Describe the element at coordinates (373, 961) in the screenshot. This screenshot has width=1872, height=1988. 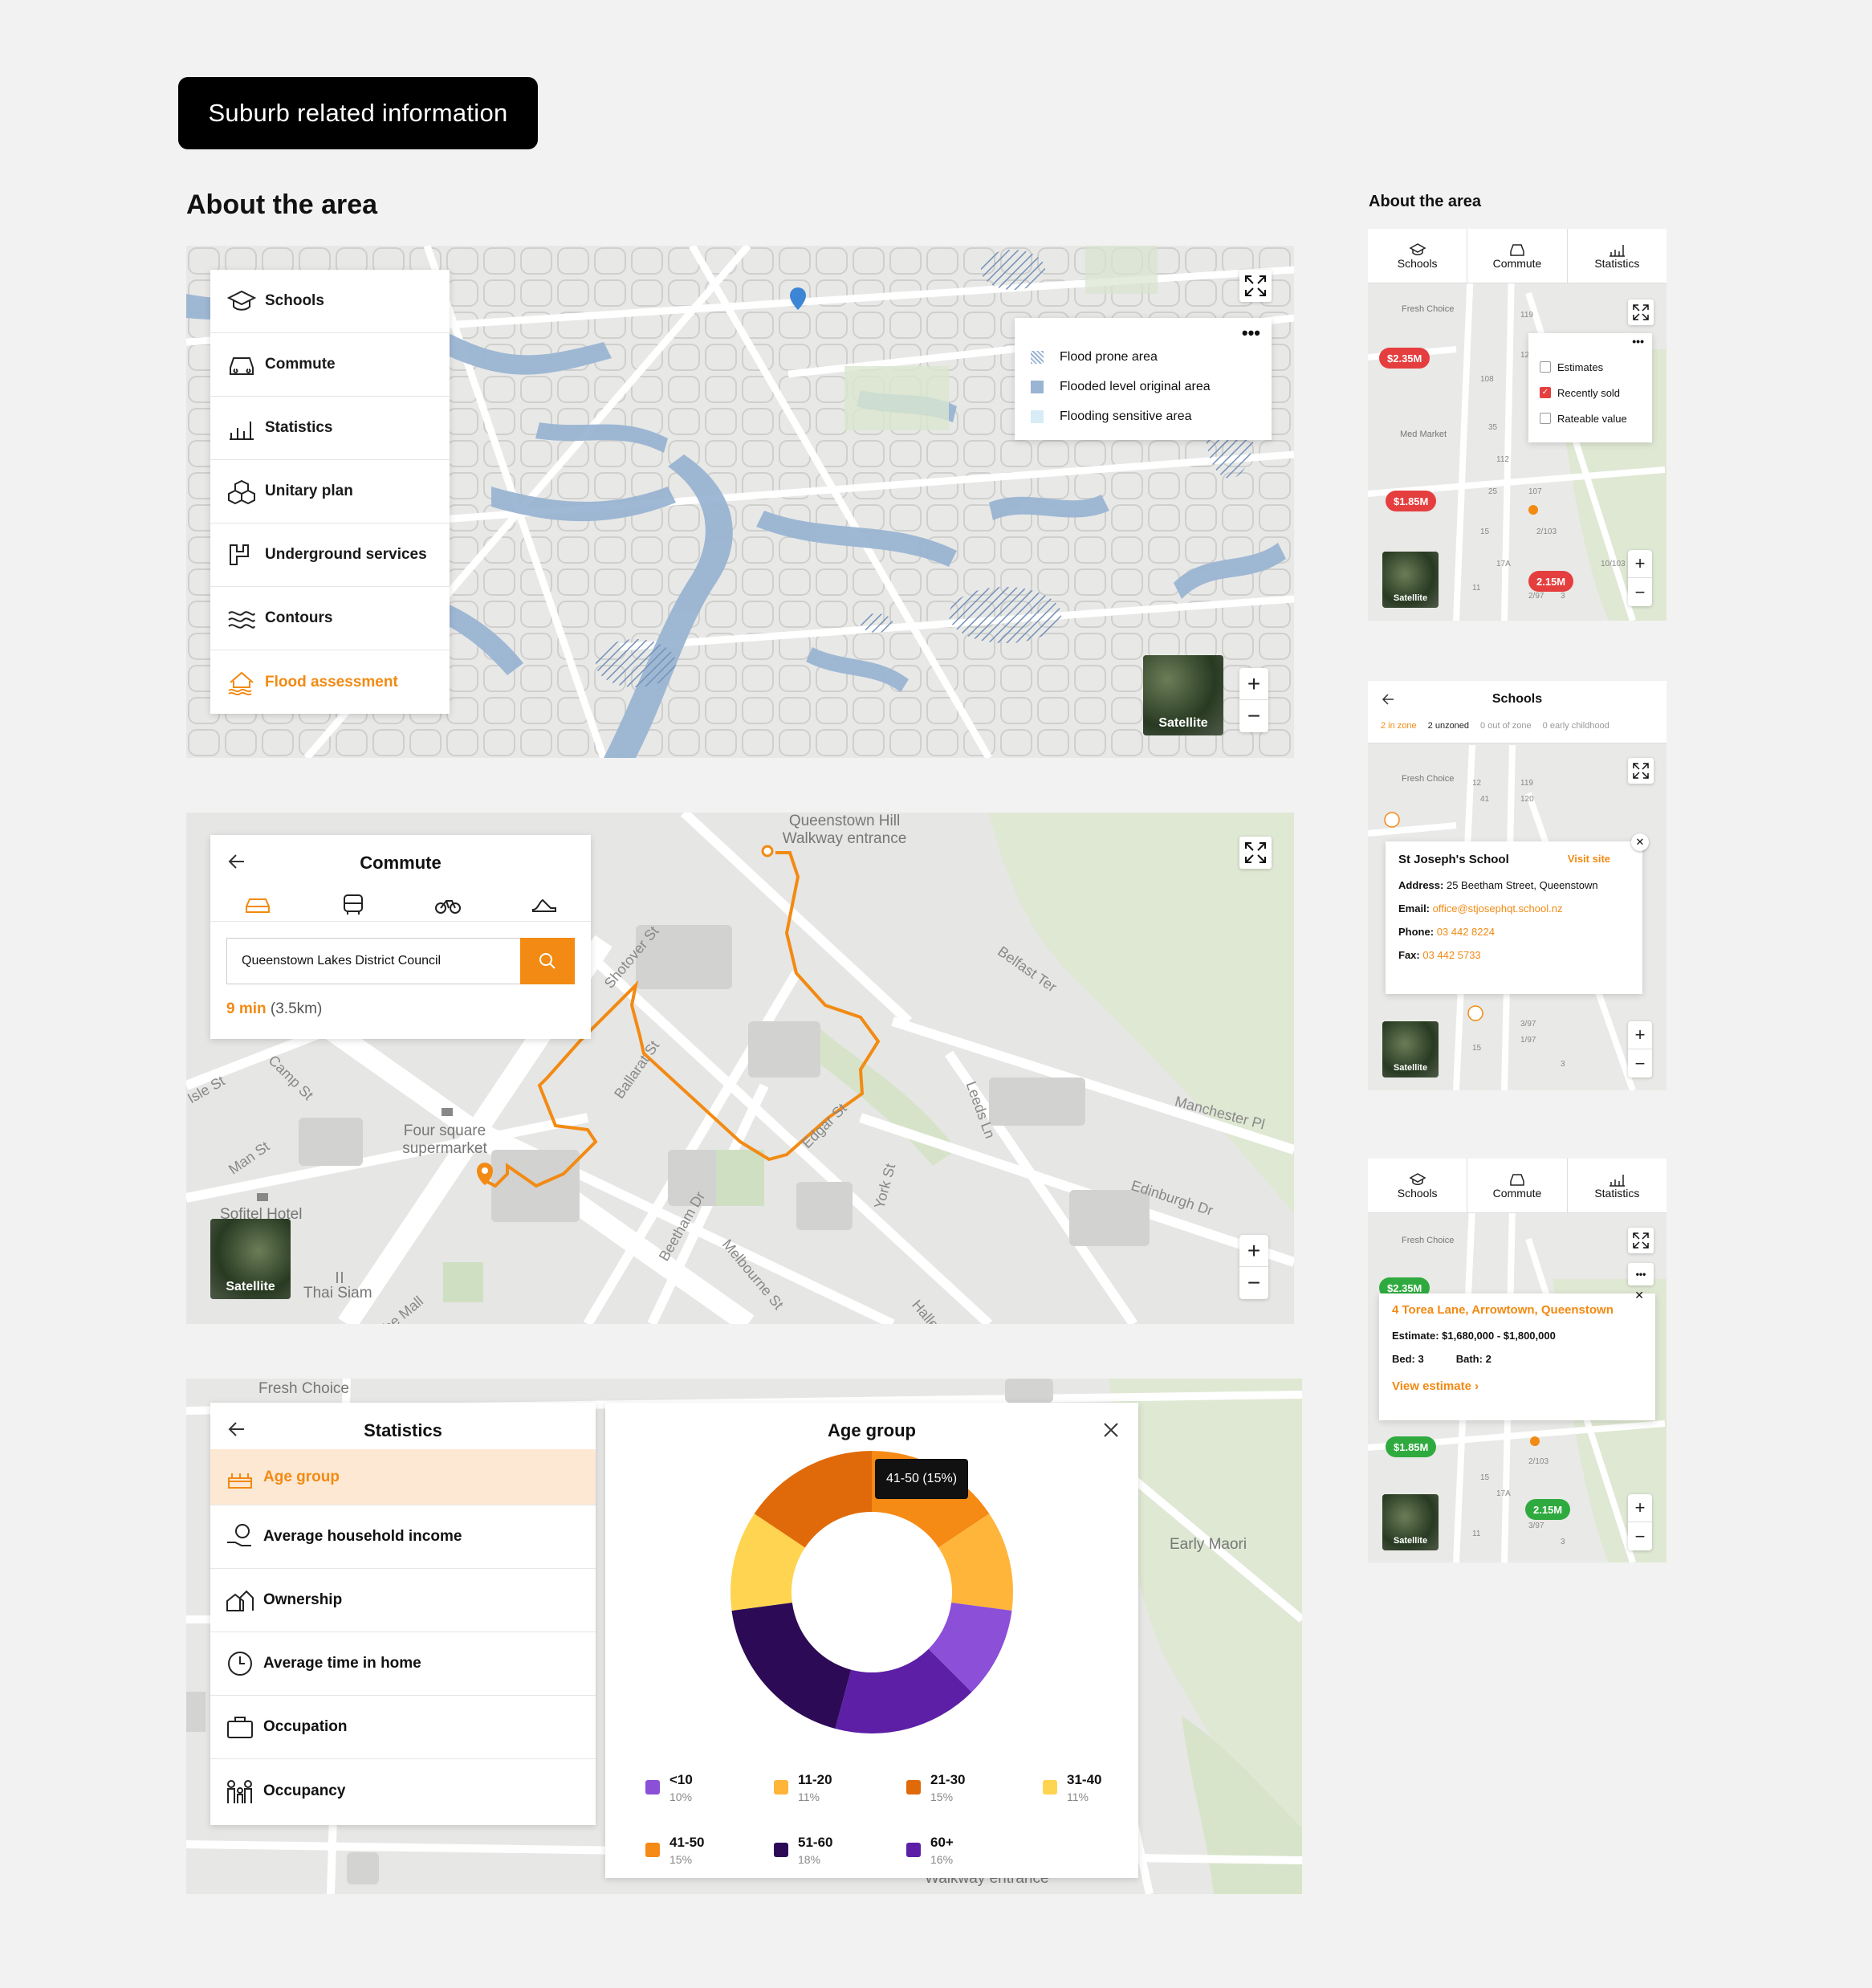
I see `destination-input: Queenstown Lakes District Council` at that location.